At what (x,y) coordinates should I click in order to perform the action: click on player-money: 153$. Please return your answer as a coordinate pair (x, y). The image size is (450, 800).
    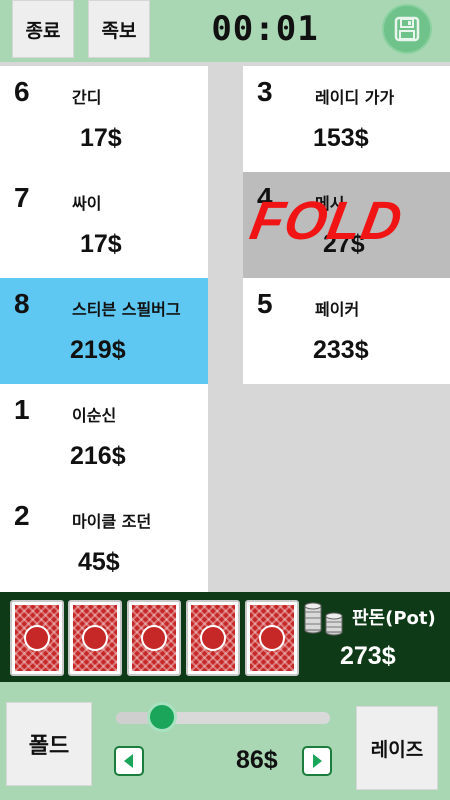
    Looking at the image, I should click on (341, 138).